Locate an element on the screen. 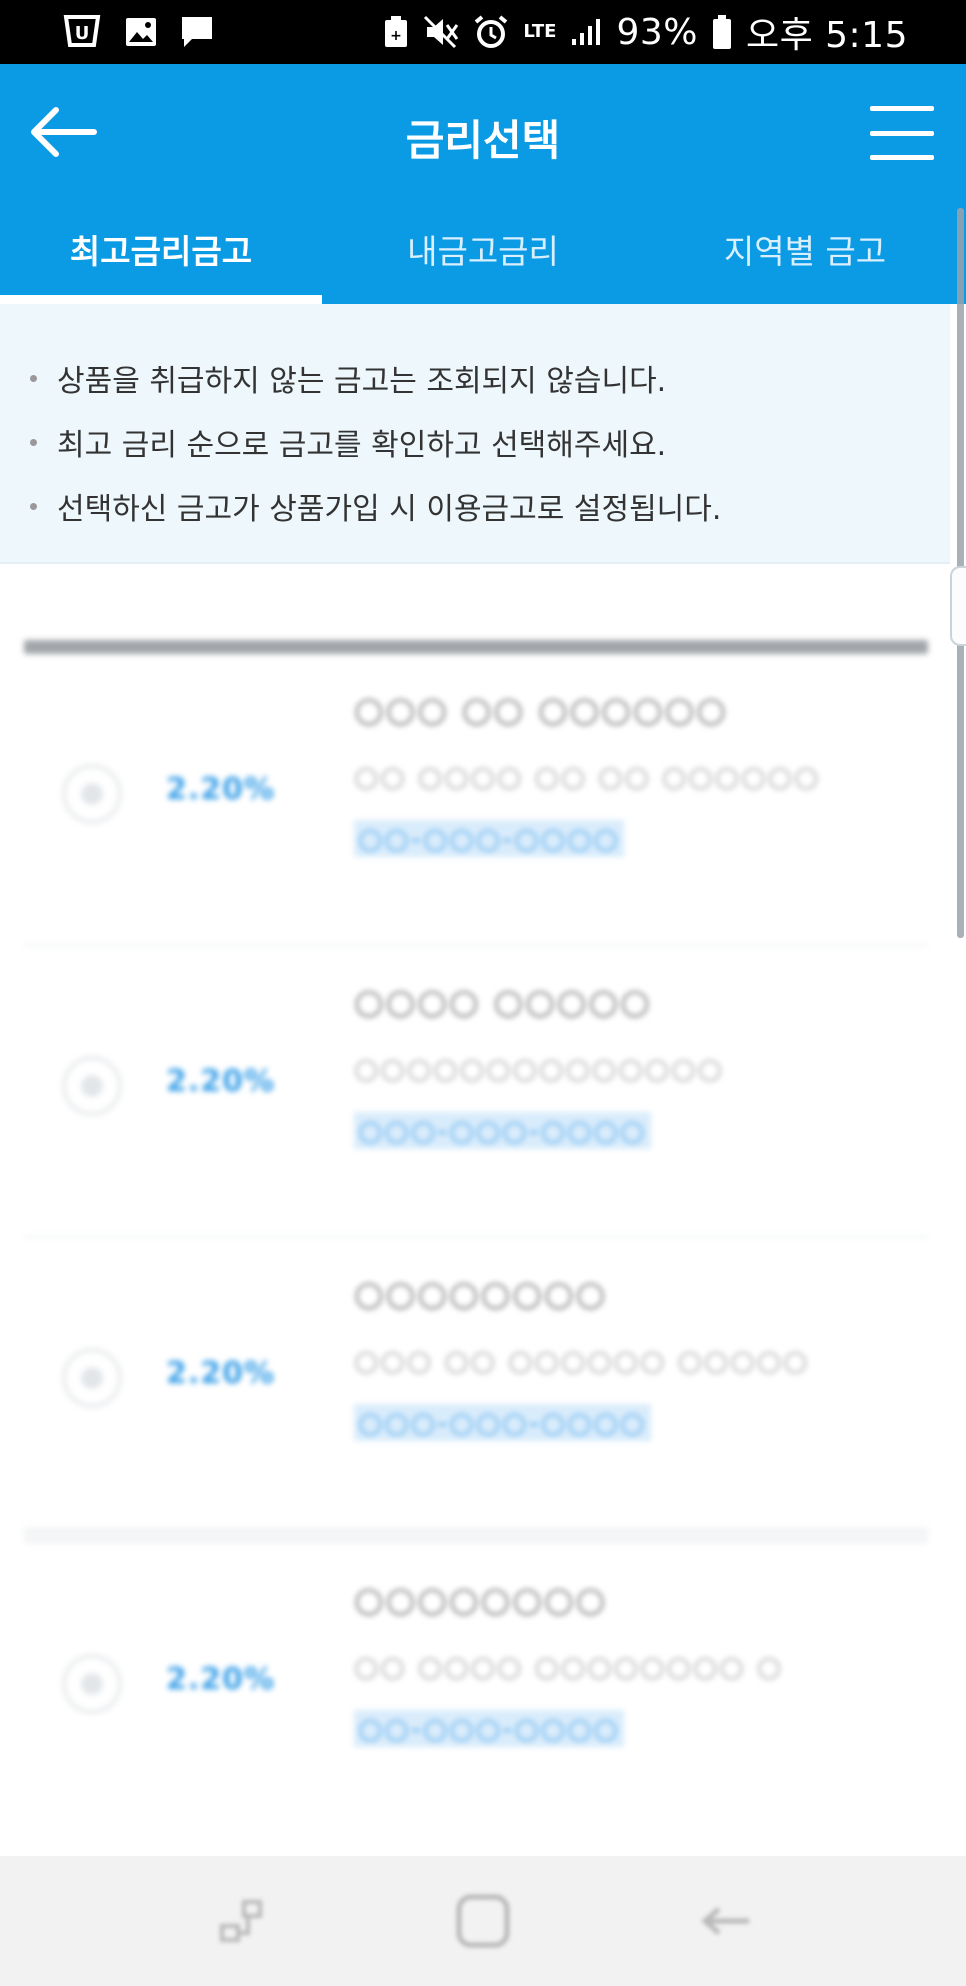 The image size is (966, 1986). notice-text: 상품을 취급하지 않는 금고는 조회되지 않습니다. is located at coordinates (362, 381).